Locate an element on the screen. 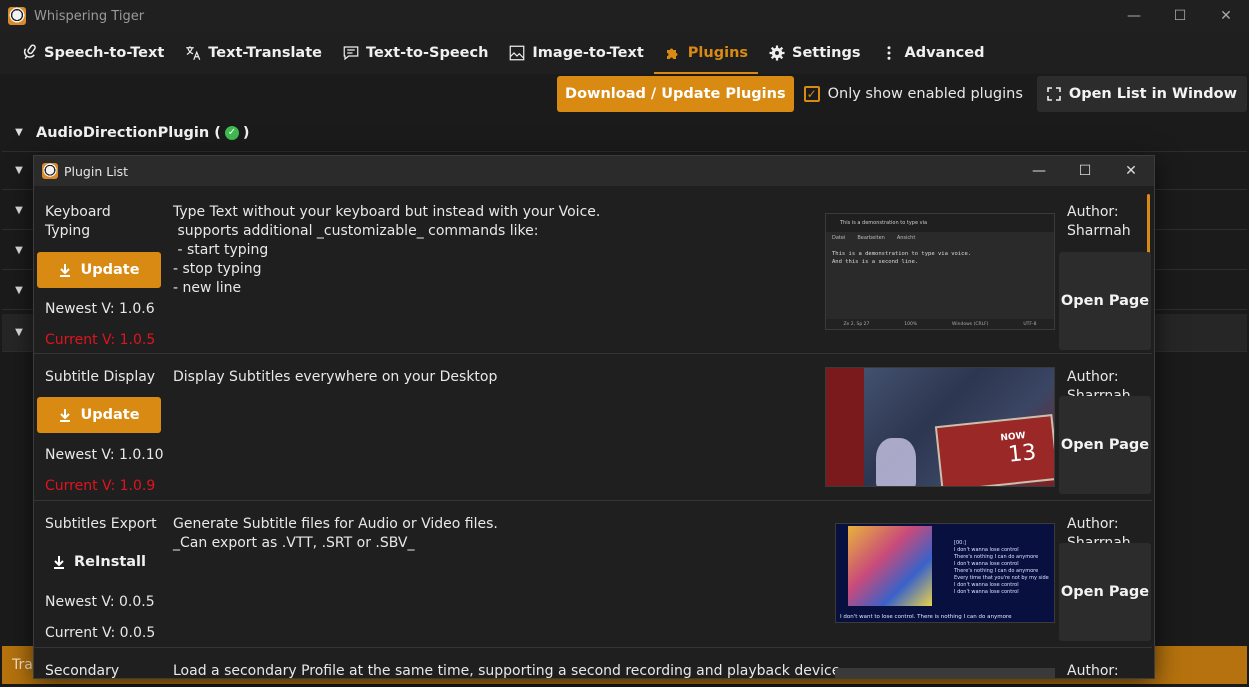 The height and width of the screenshot is (687, 1249). popup-minimize-button: — is located at coordinates (1039, 171).